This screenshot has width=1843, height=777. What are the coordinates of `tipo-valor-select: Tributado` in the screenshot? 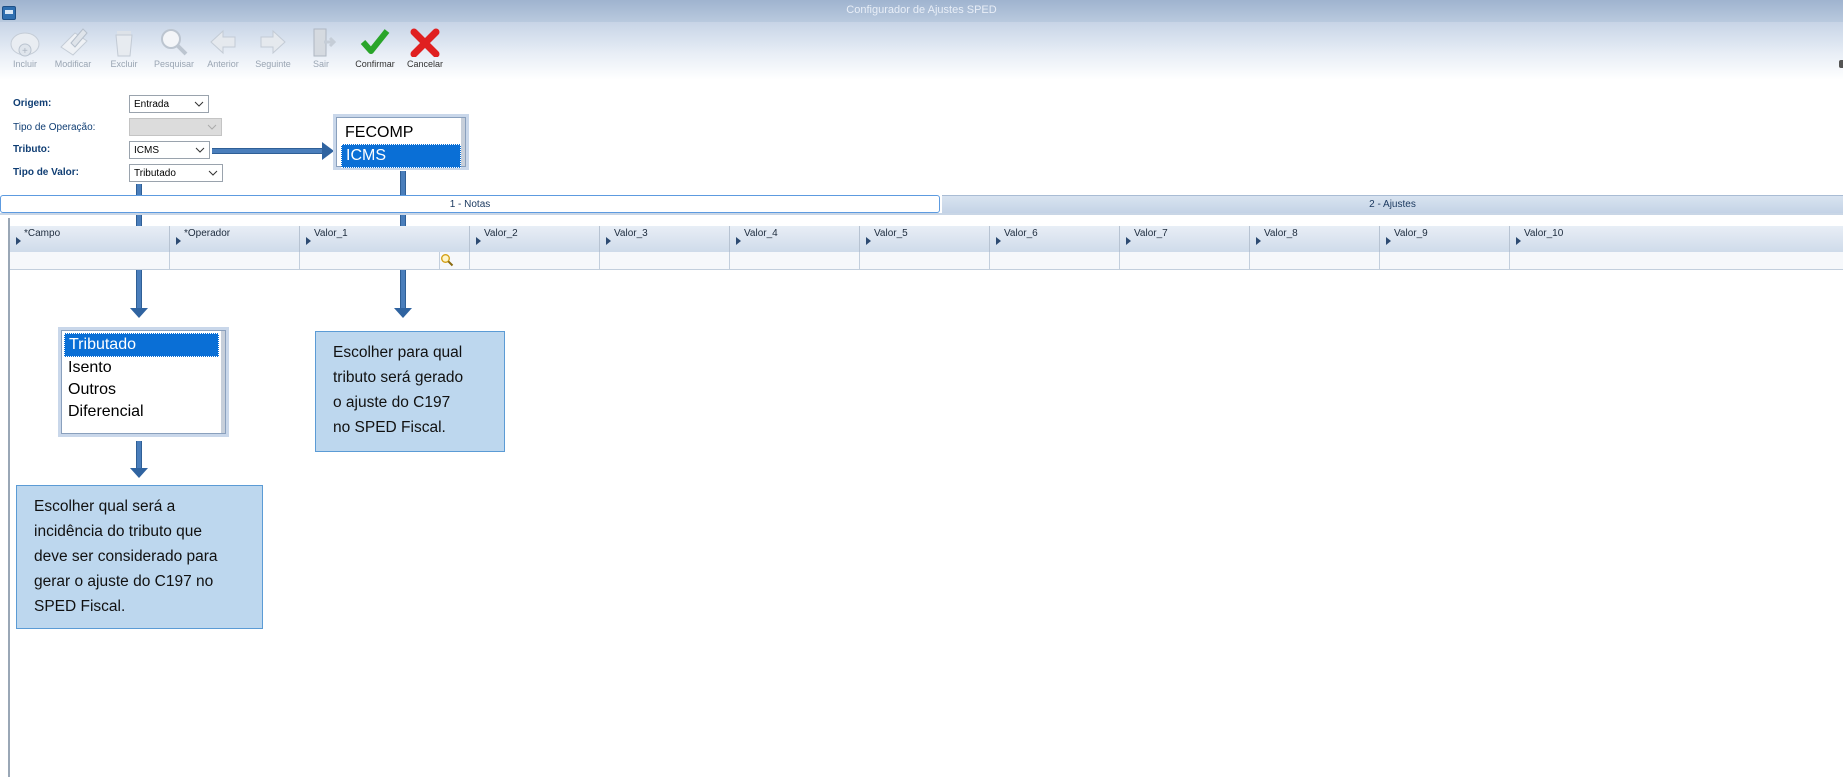 It's located at (176, 173).